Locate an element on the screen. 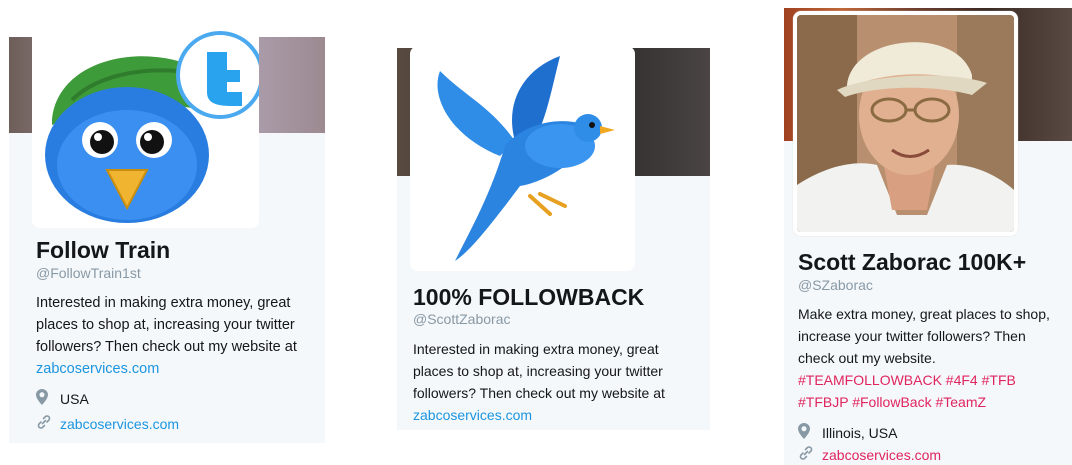  man-portrait-photo is located at coordinates (905, 123).